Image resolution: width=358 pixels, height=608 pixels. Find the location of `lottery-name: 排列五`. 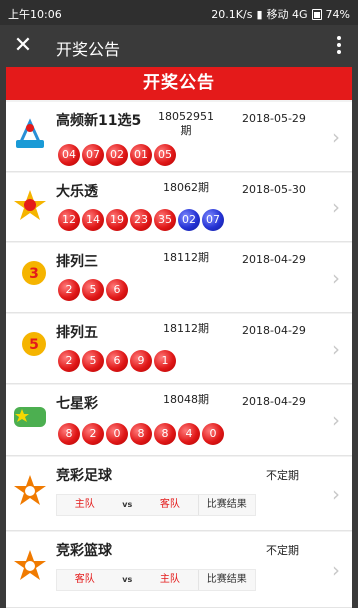

lottery-name: 排列五 is located at coordinates (77, 333).